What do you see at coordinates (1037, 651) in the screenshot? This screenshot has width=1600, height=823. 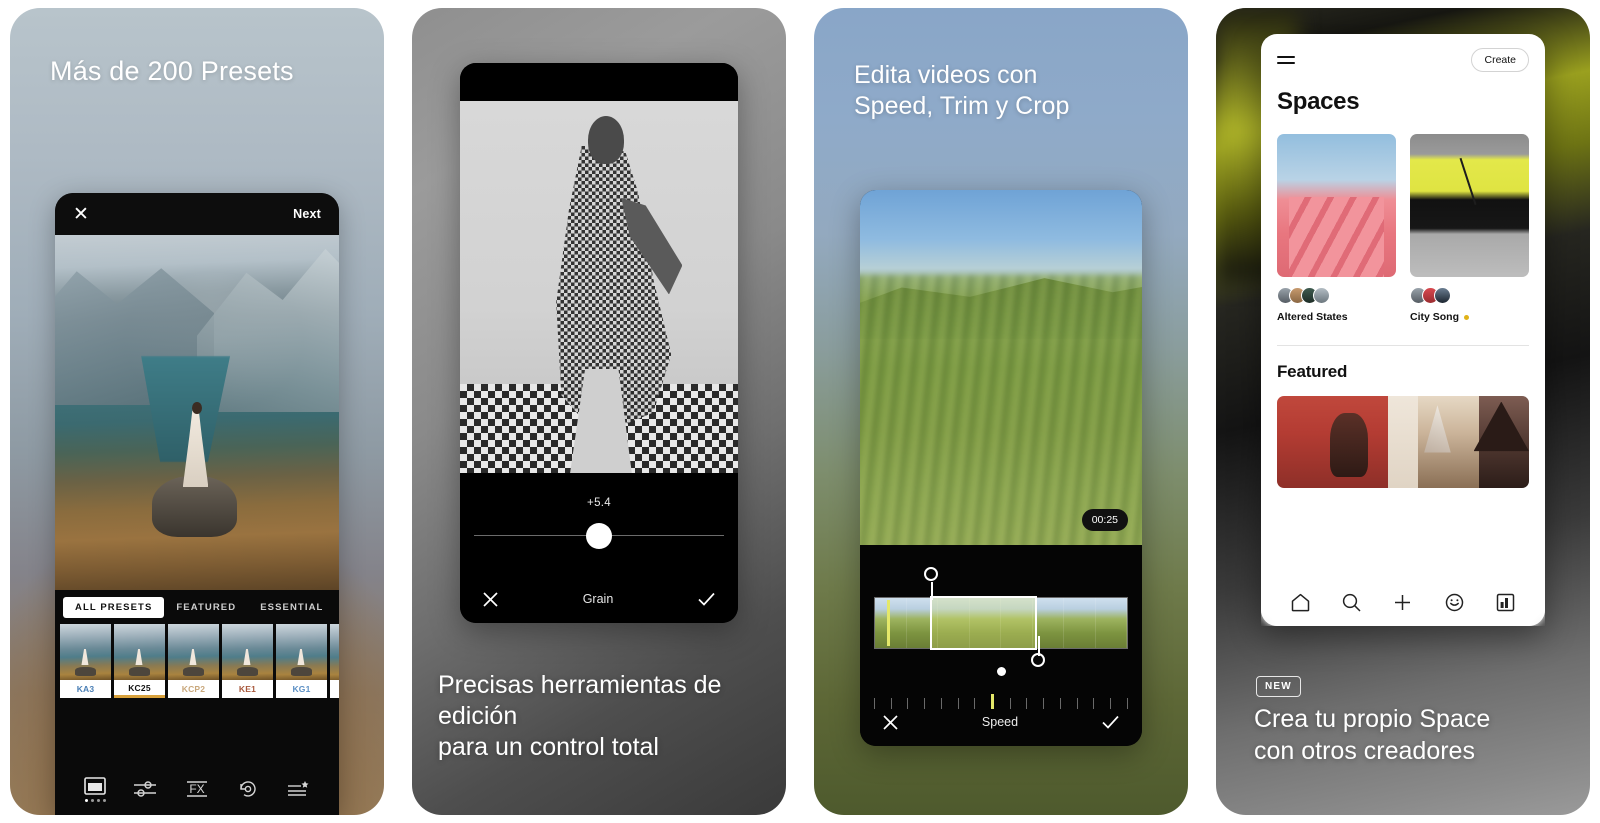 I see `trim-handle-end` at bounding box center [1037, 651].